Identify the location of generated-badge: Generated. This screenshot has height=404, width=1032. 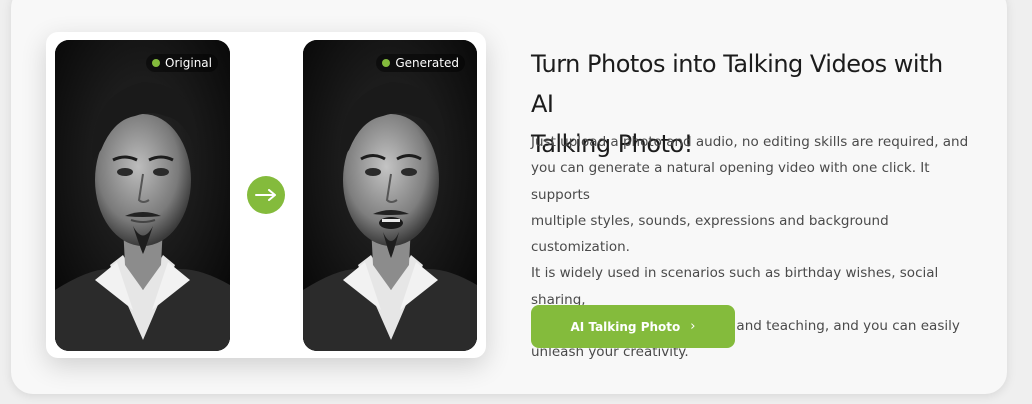
(420, 63).